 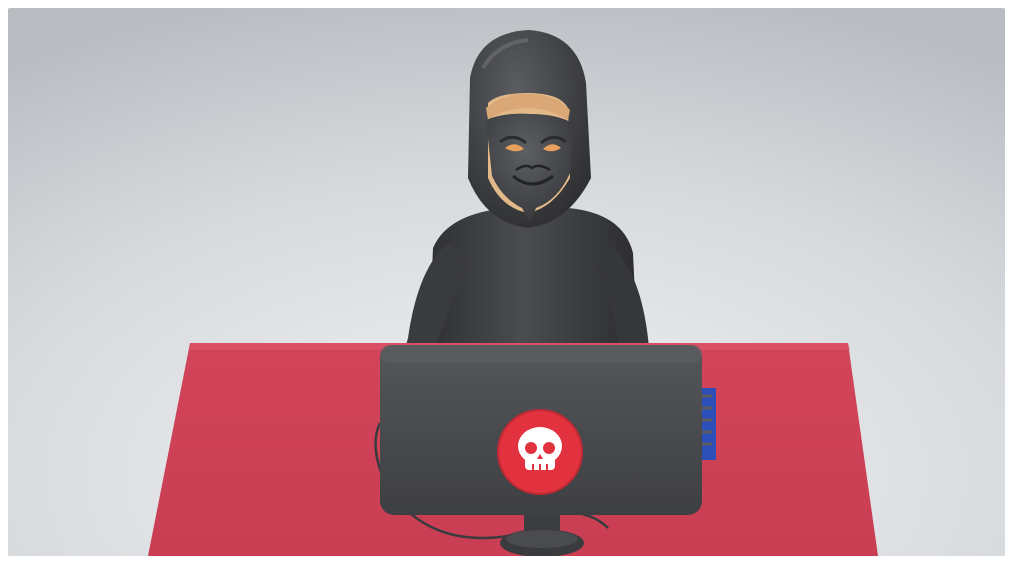 What do you see at coordinates (540, 452) in the screenshot?
I see `skull-icon` at bounding box center [540, 452].